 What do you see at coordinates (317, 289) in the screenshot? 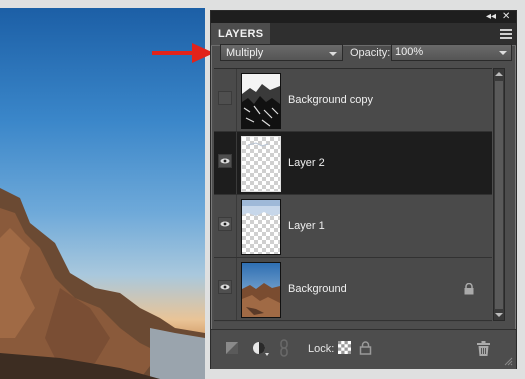
I see `layer-name: Background` at bounding box center [317, 289].